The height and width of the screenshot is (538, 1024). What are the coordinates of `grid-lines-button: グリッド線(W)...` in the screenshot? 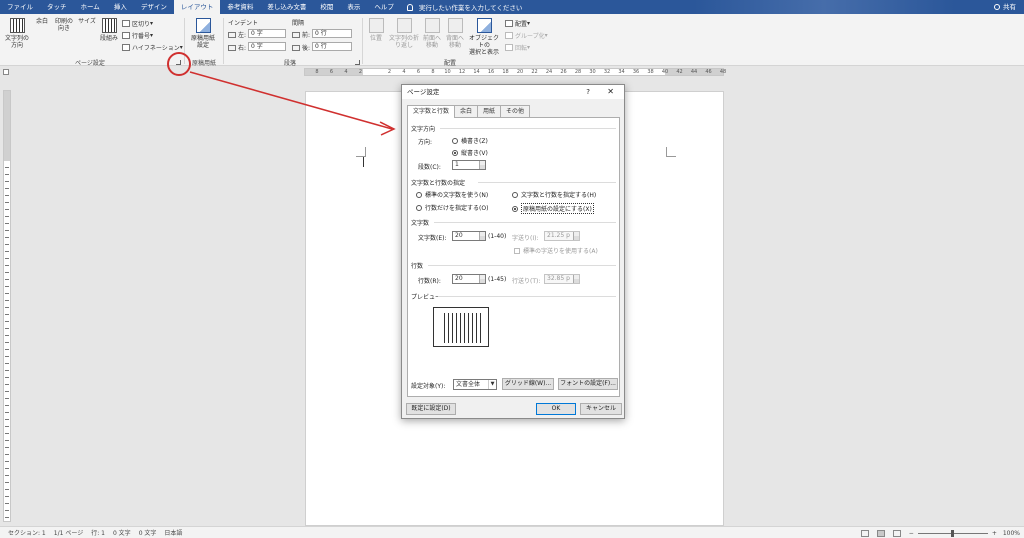 It's located at (528, 384).